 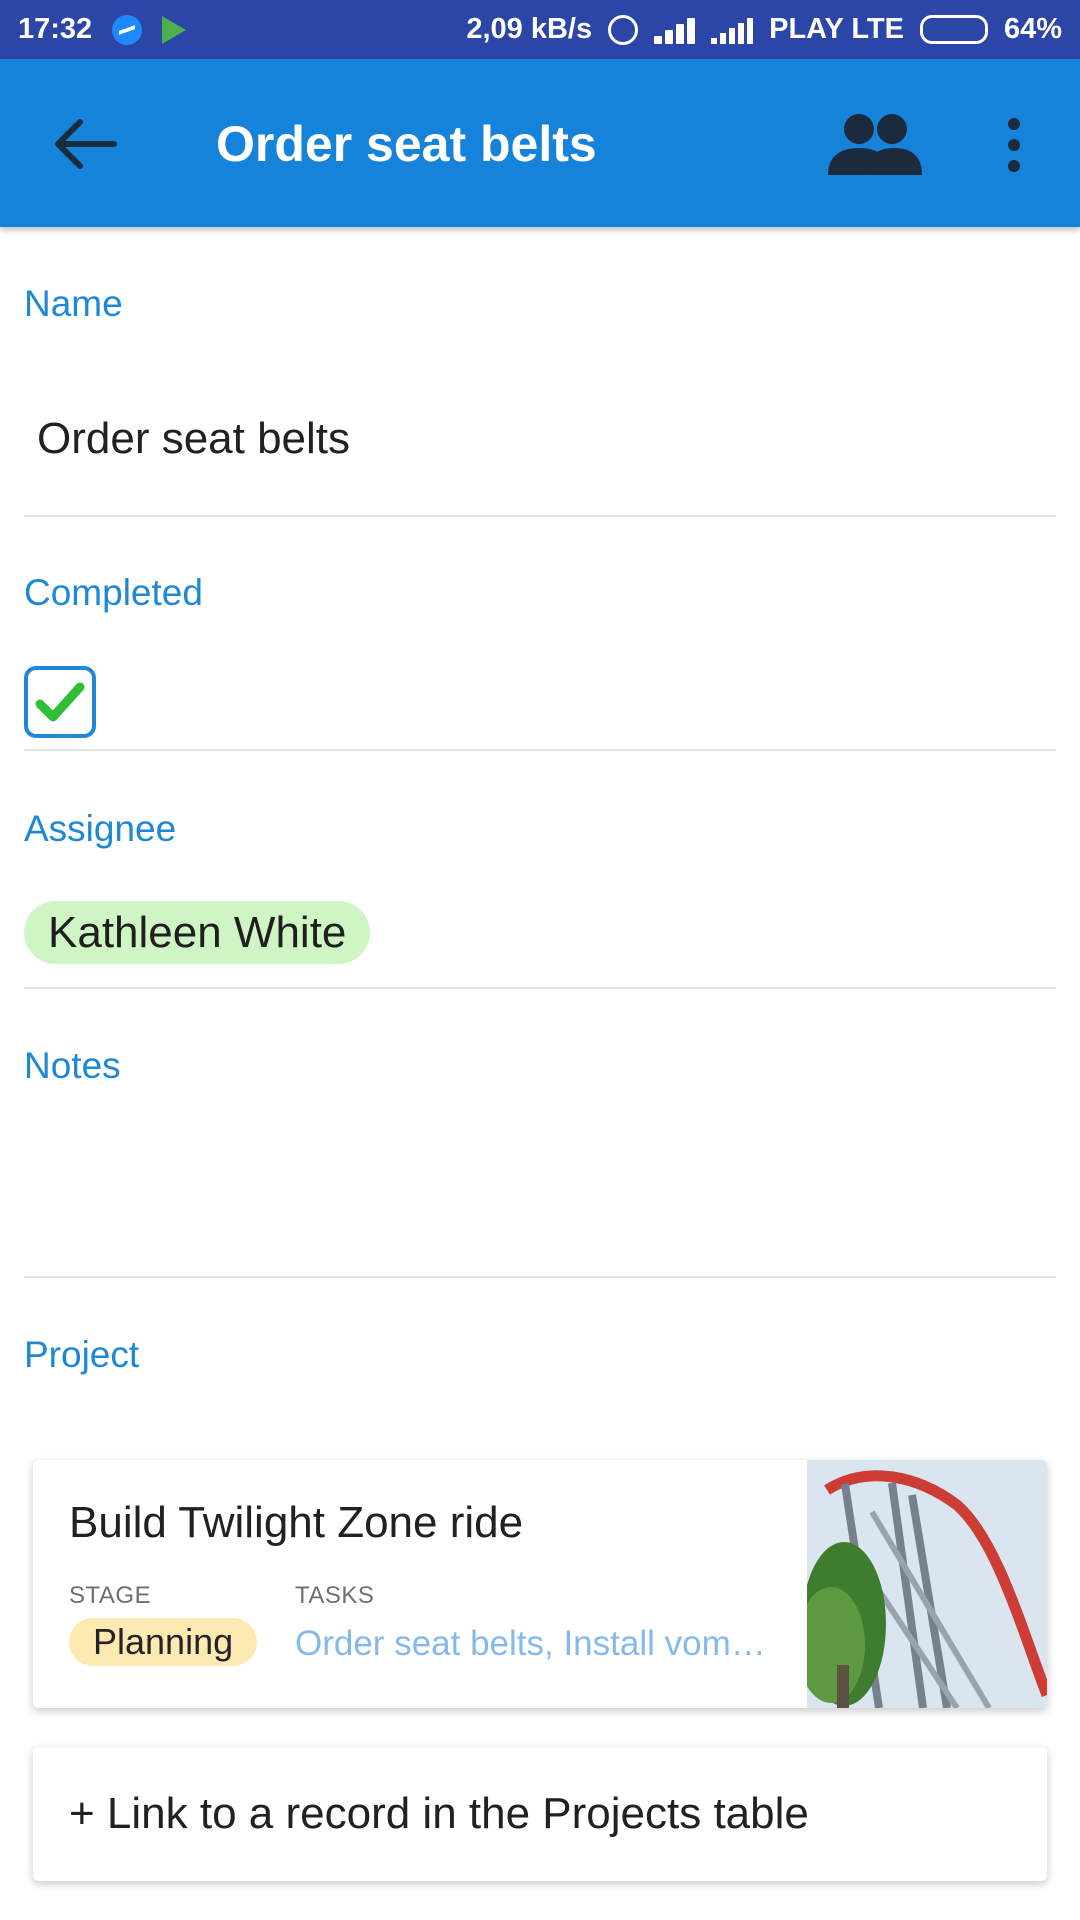 I want to click on messenger-icon, so click(x=127, y=29).